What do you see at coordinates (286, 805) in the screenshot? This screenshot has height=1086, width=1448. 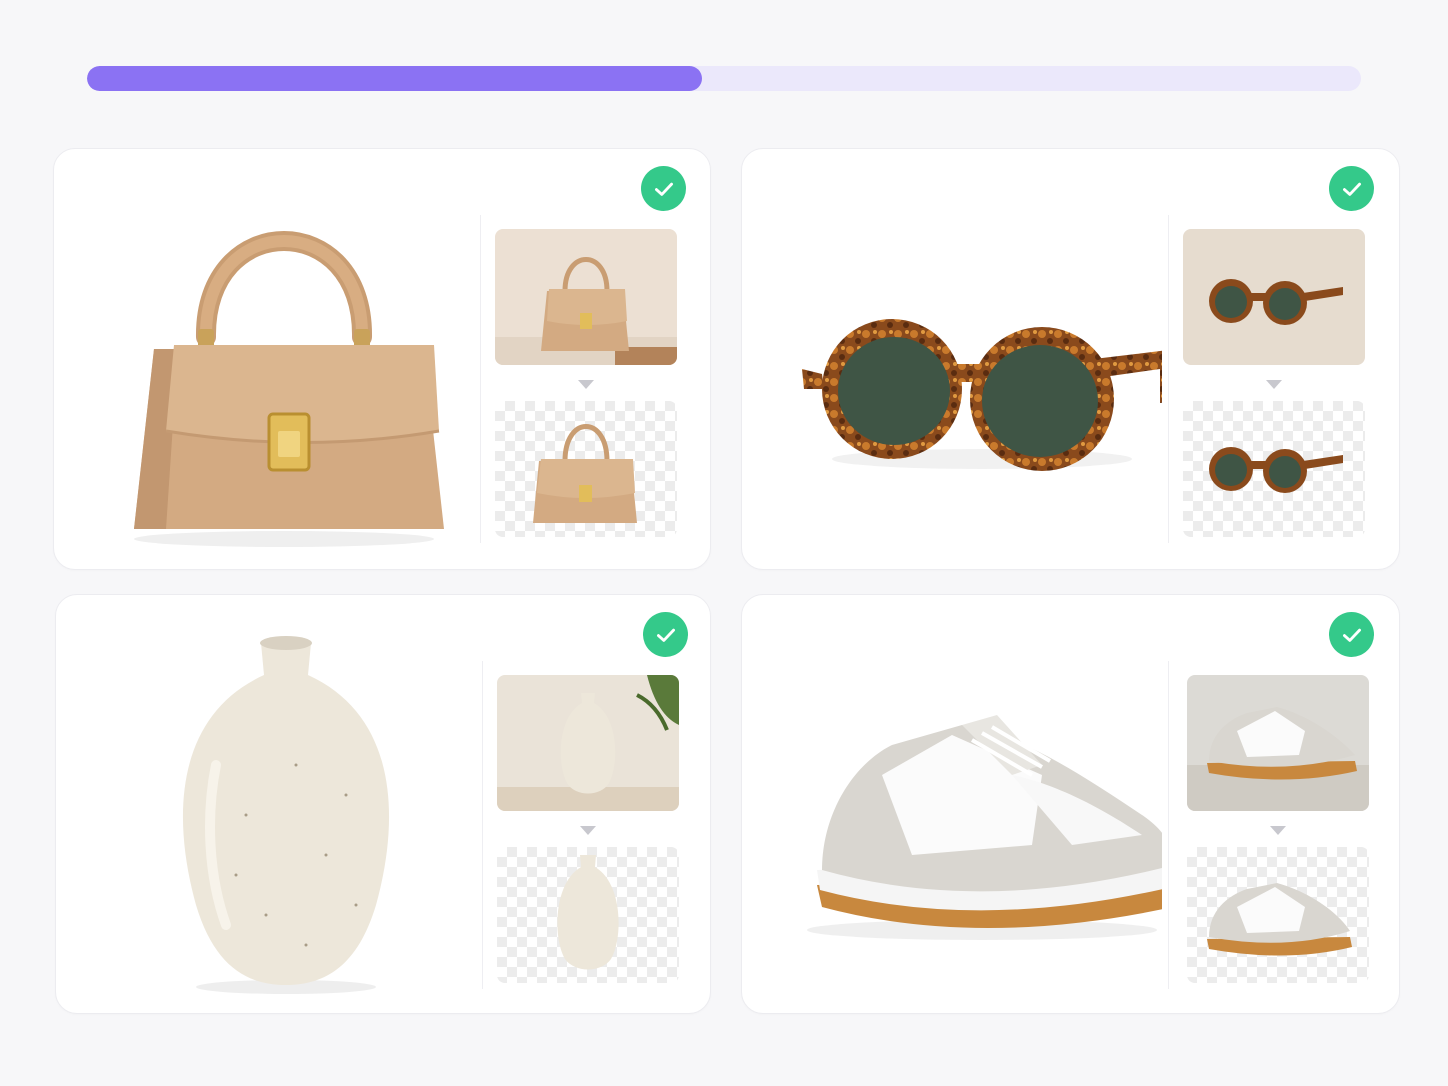 I see `vase-main-image` at bounding box center [286, 805].